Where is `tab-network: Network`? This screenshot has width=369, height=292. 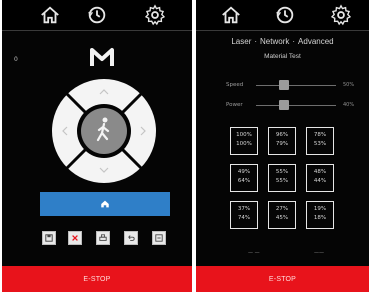 tab-network: Network is located at coordinates (274, 41).